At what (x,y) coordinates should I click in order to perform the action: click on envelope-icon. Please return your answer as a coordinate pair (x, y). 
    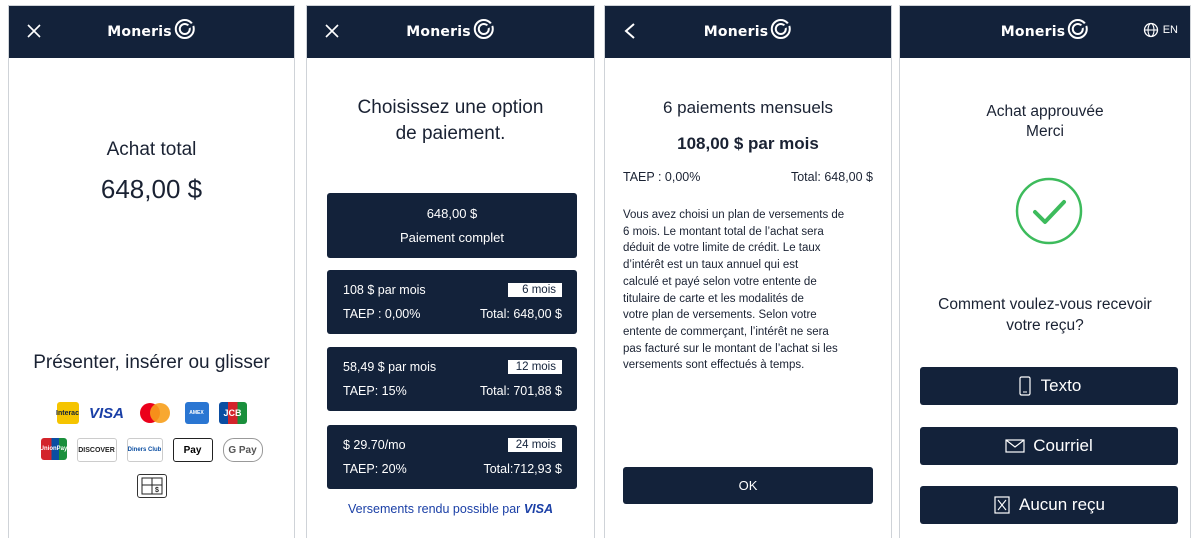
    Looking at the image, I should click on (1015, 446).